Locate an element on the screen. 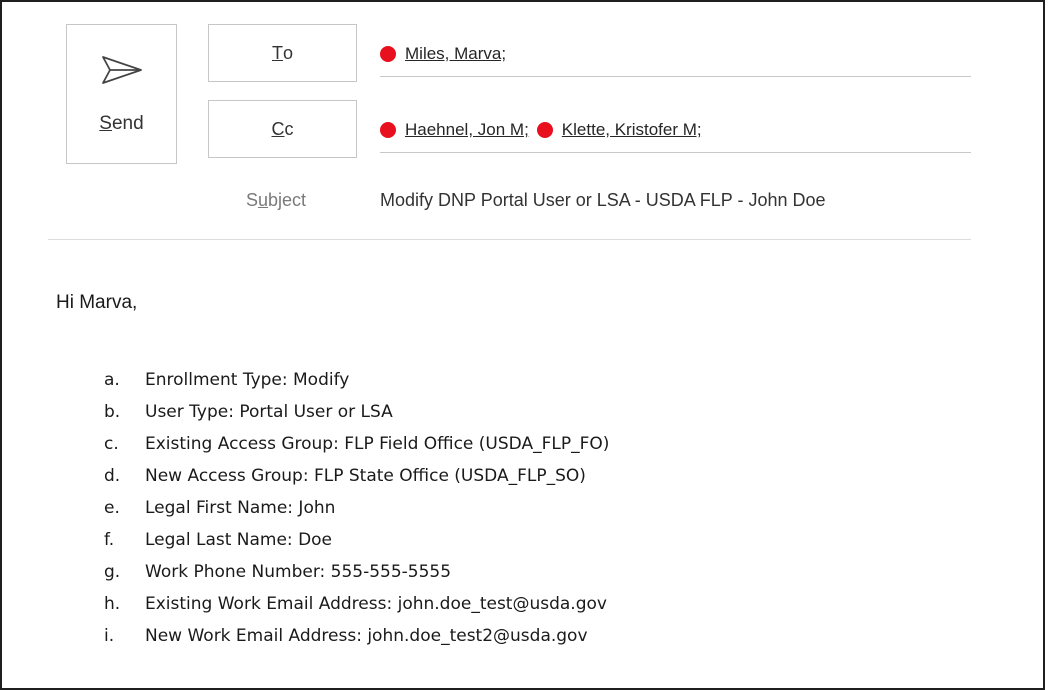  recipient-chip: Haehnel, Jon M; is located at coordinates (454, 130).